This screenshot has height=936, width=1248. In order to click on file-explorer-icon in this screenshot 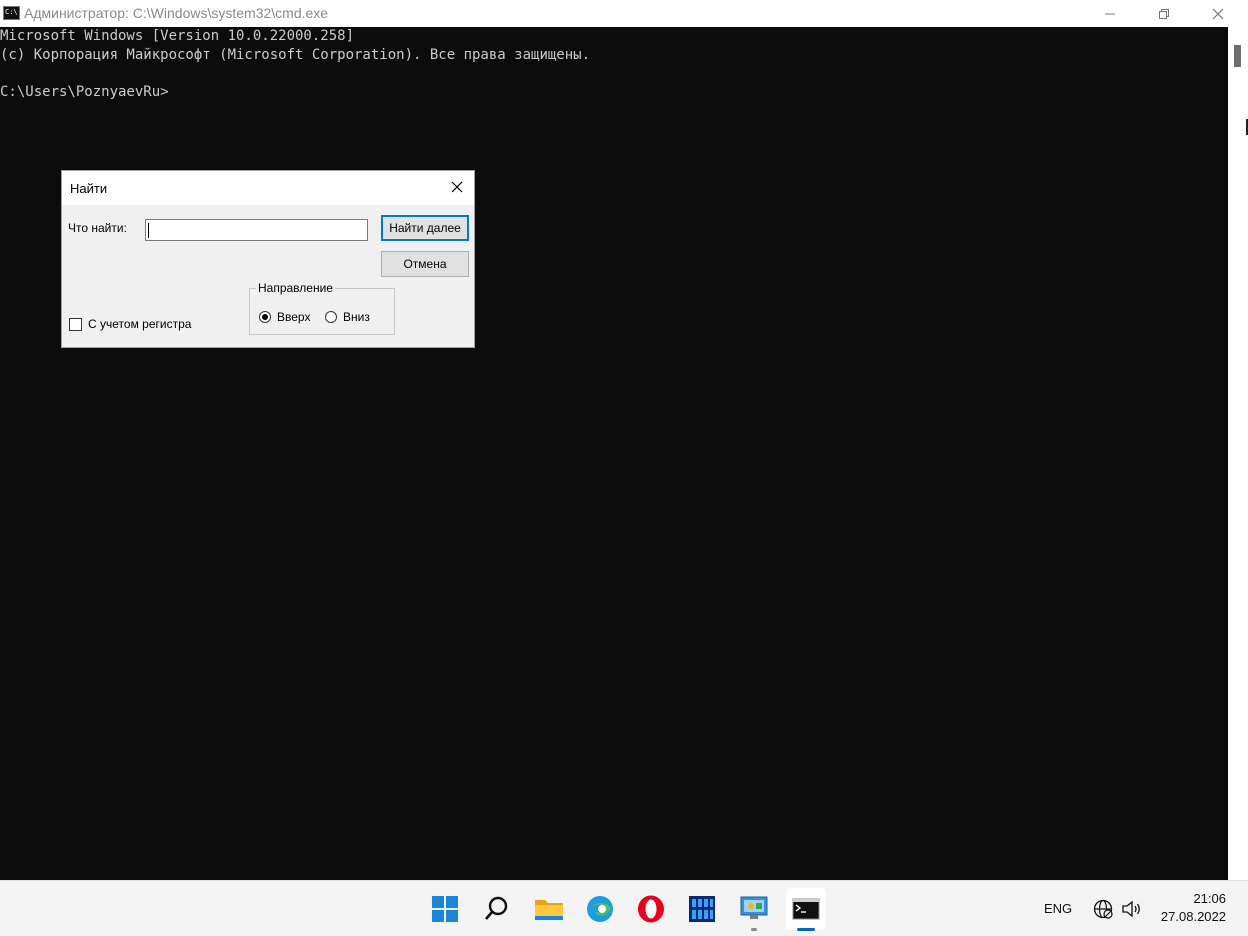, I will do `click(549, 910)`.